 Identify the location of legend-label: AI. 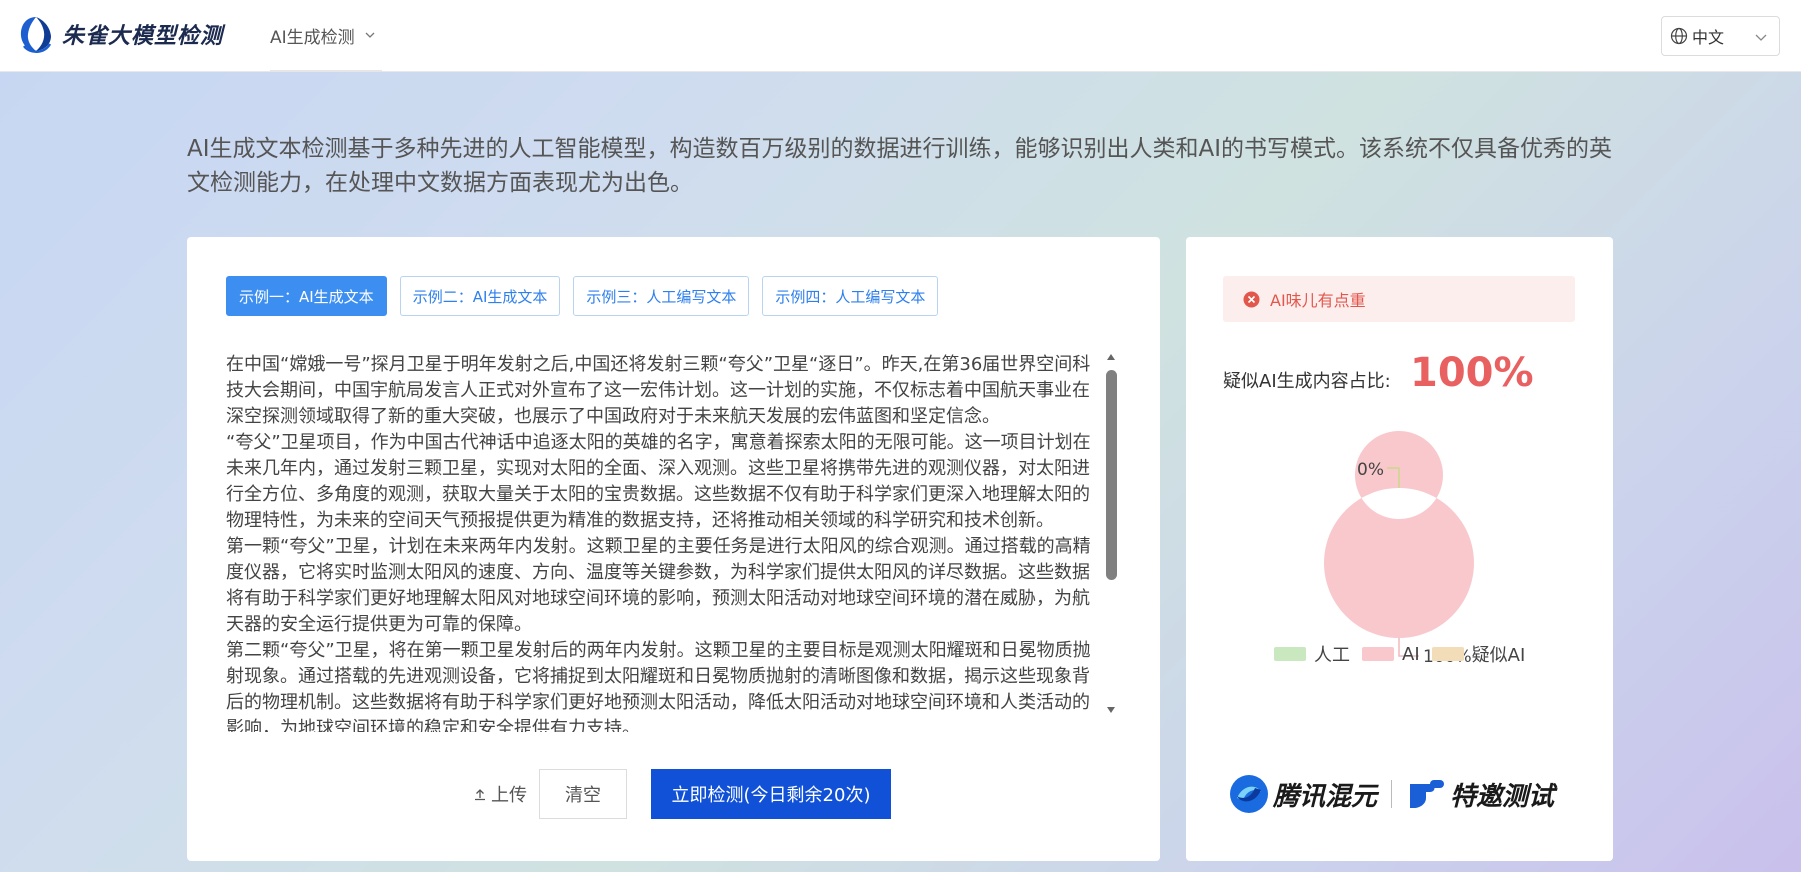
(1411, 654).